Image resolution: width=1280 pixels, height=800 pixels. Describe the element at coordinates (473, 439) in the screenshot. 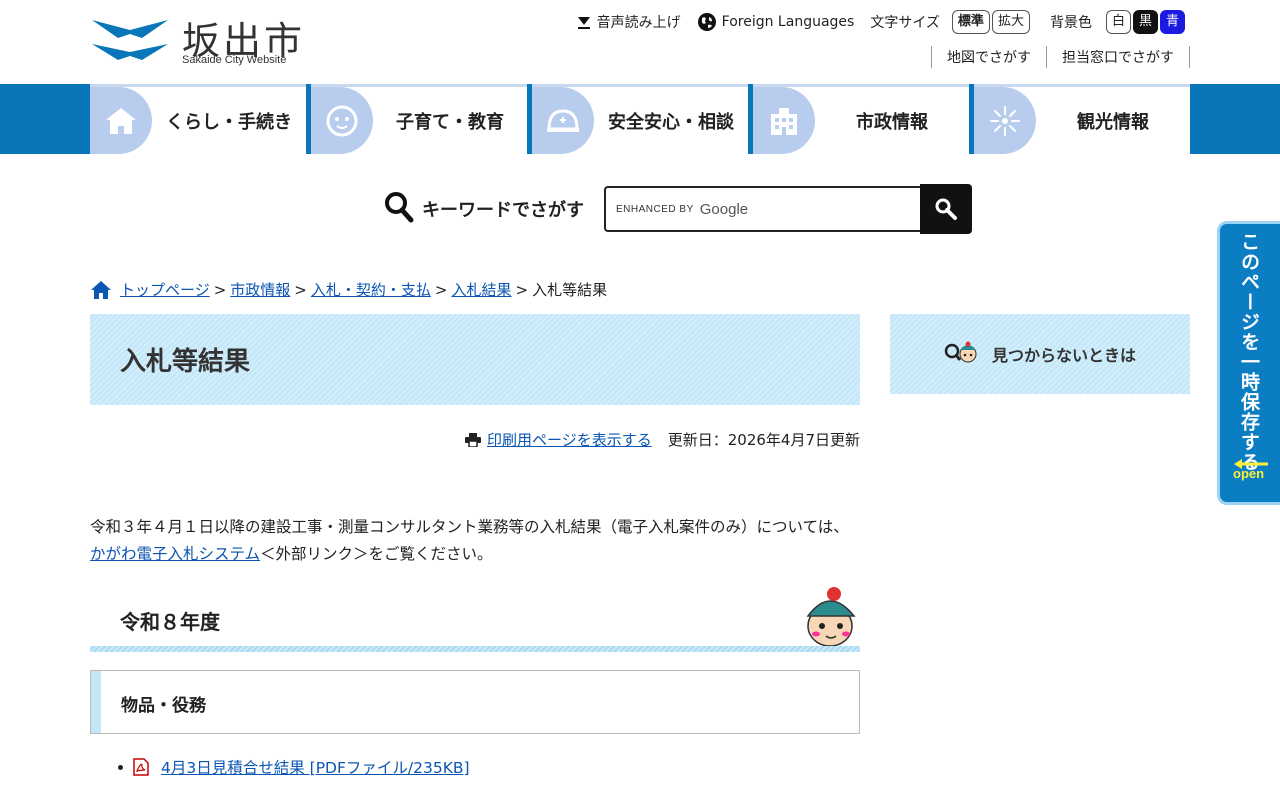

I see `printer-icon` at that location.